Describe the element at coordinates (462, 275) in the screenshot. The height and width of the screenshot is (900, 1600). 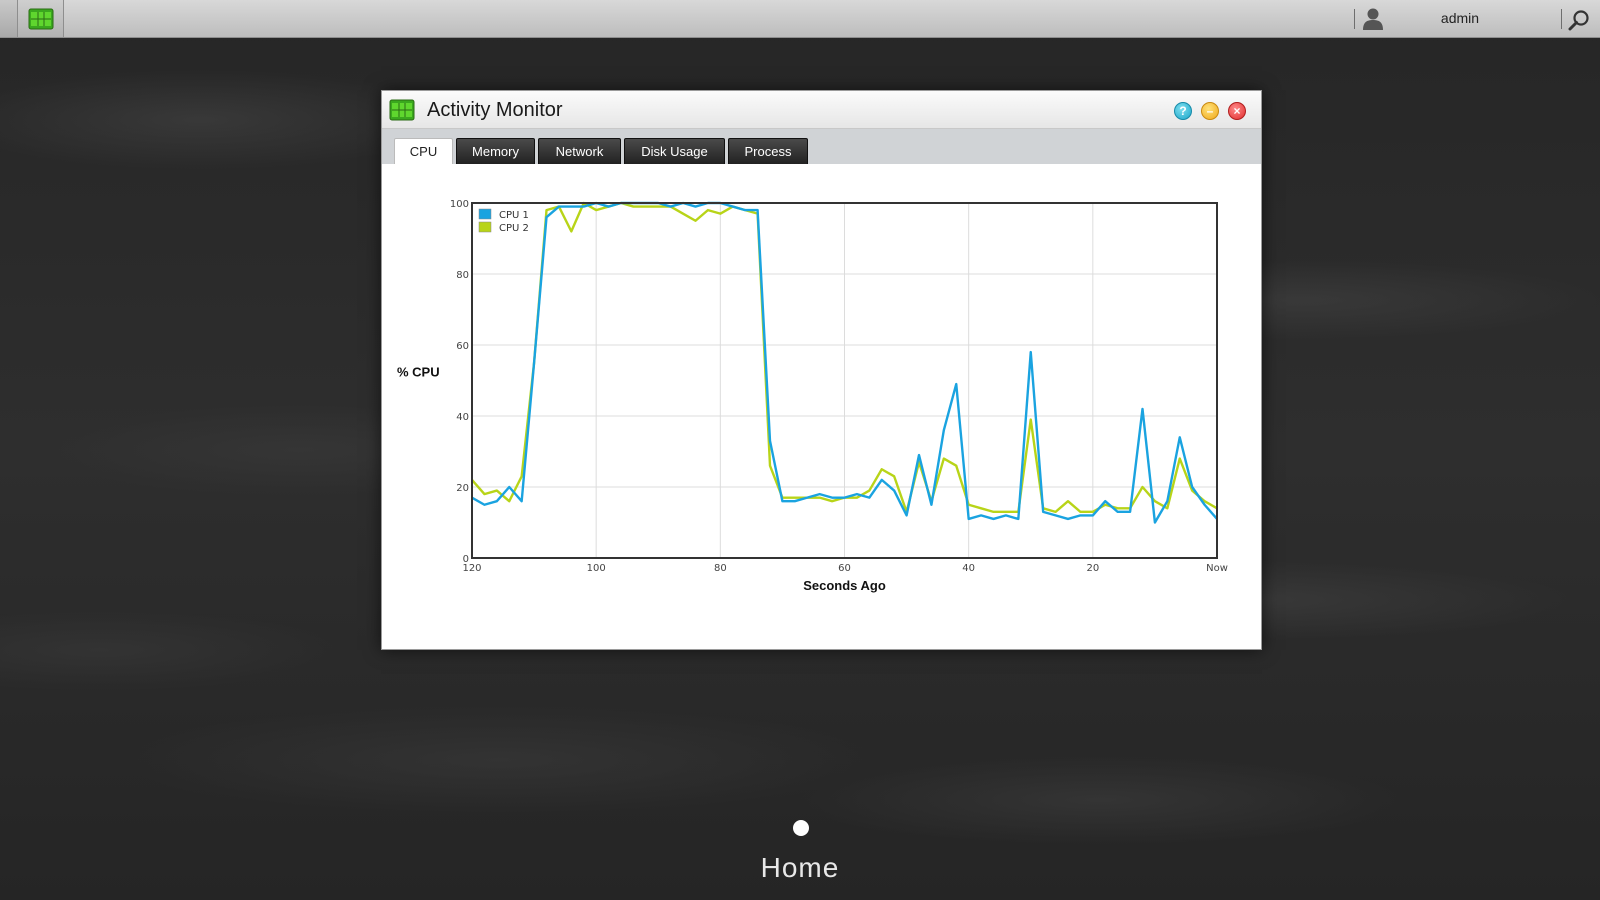
I see `y-tick-label: 80` at that location.